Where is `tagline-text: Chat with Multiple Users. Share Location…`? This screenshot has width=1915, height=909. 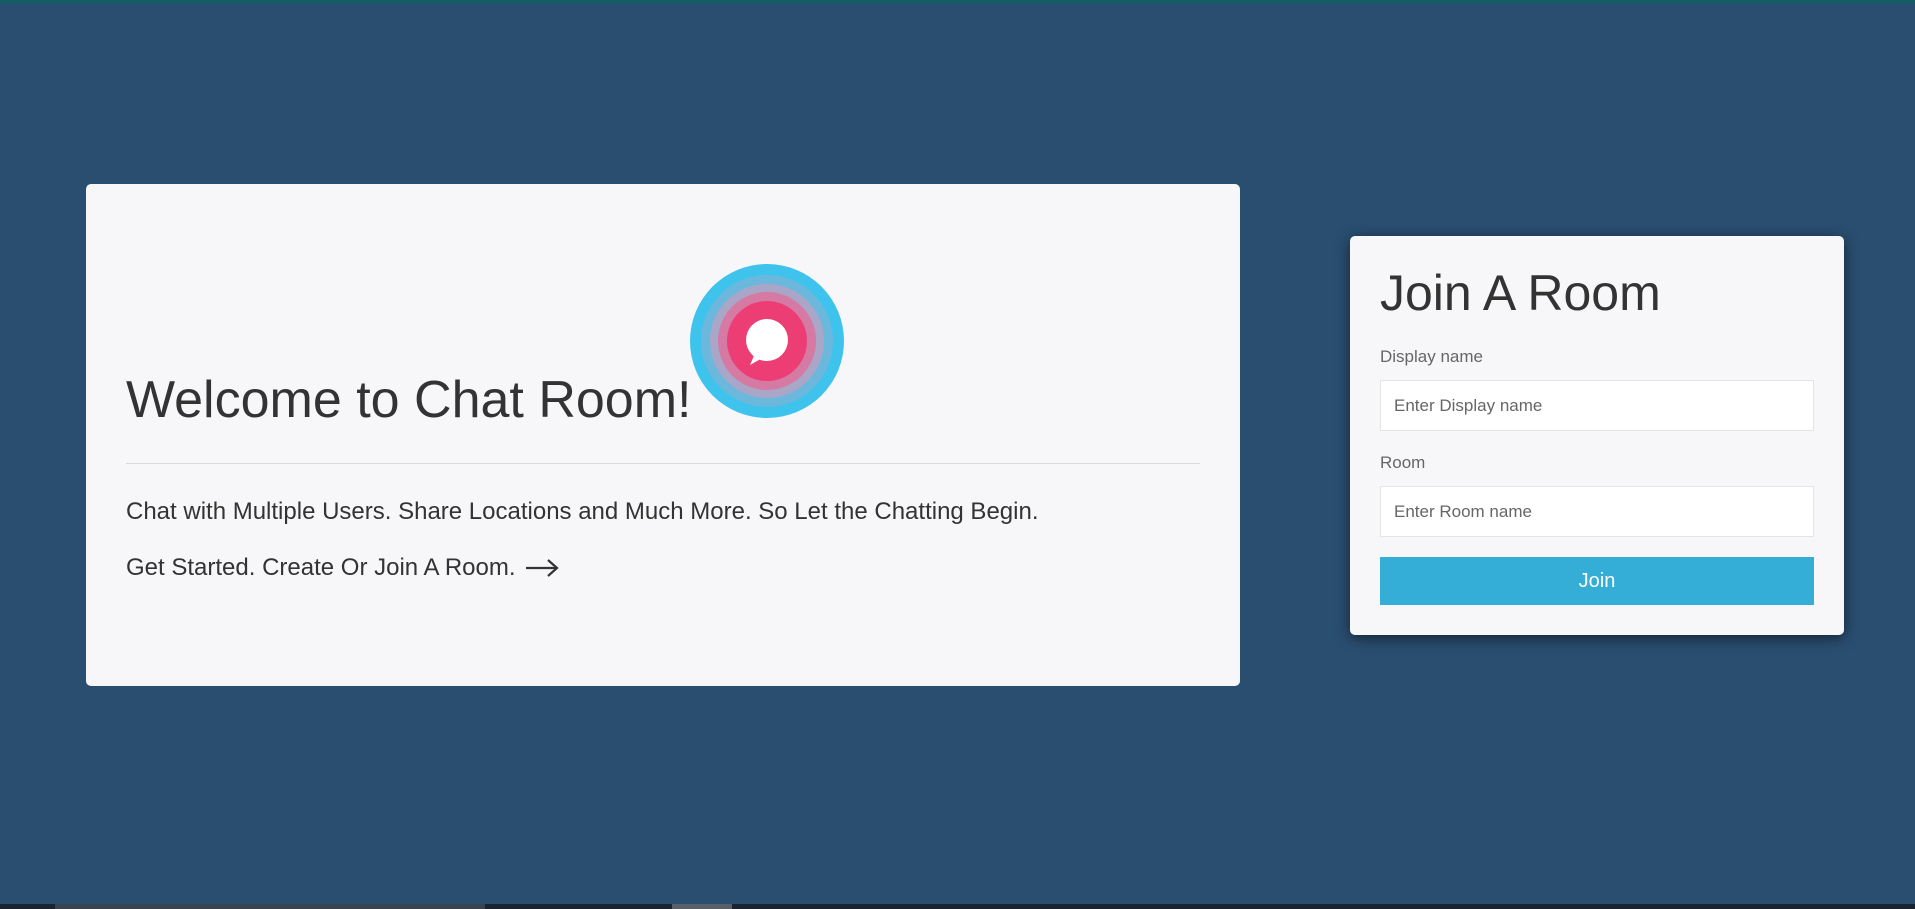
tagline-text: Chat with Multiple Users. Share Location… is located at coordinates (582, 511).